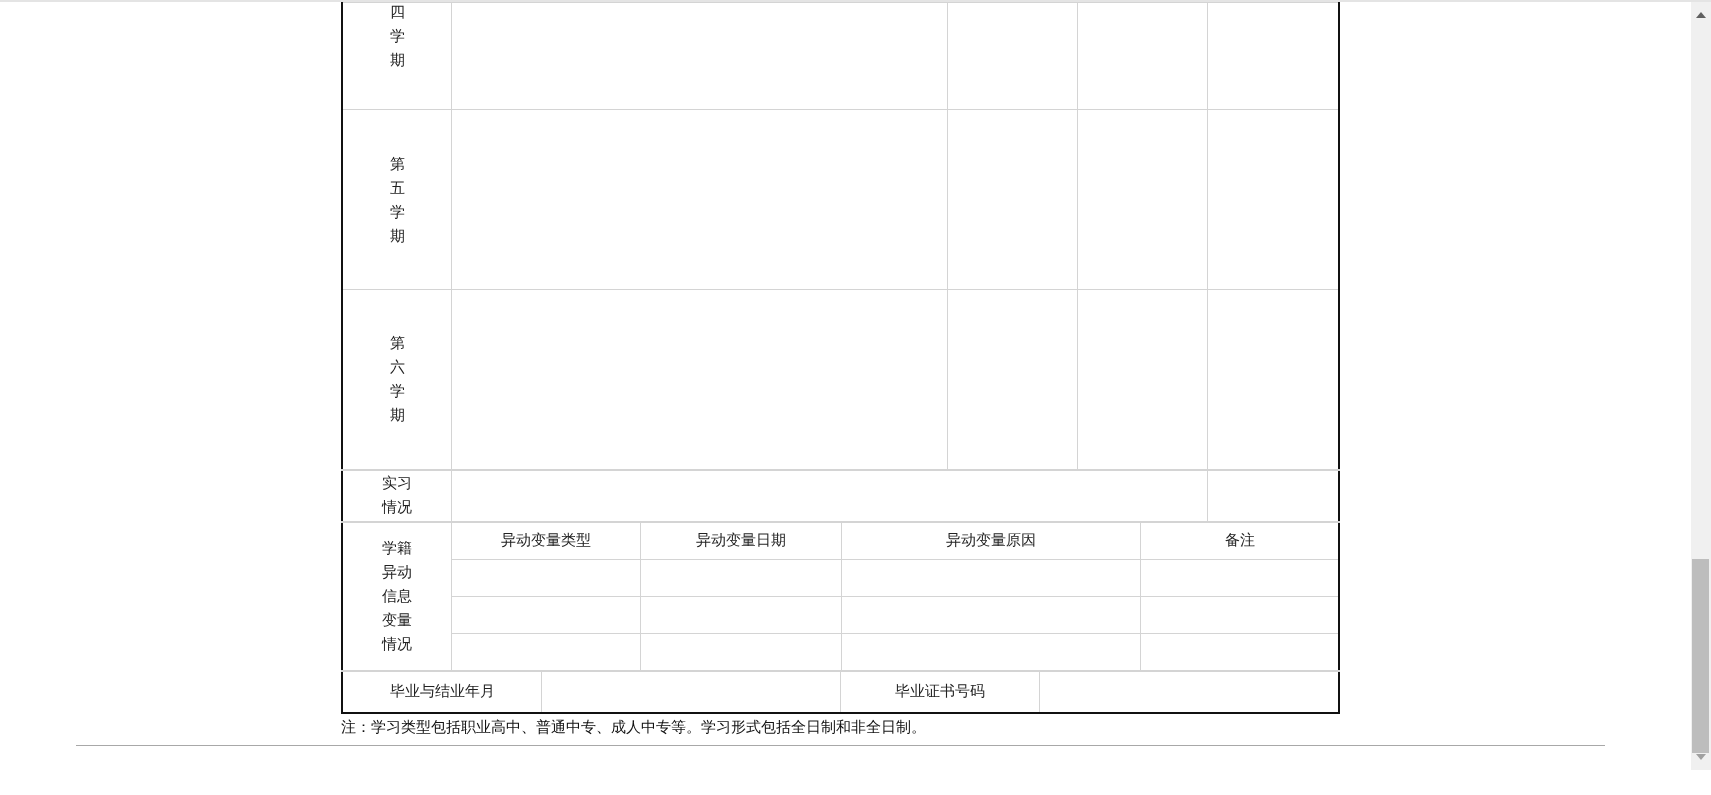  I want to click on row-label: 实习情况, so click(397, 495).